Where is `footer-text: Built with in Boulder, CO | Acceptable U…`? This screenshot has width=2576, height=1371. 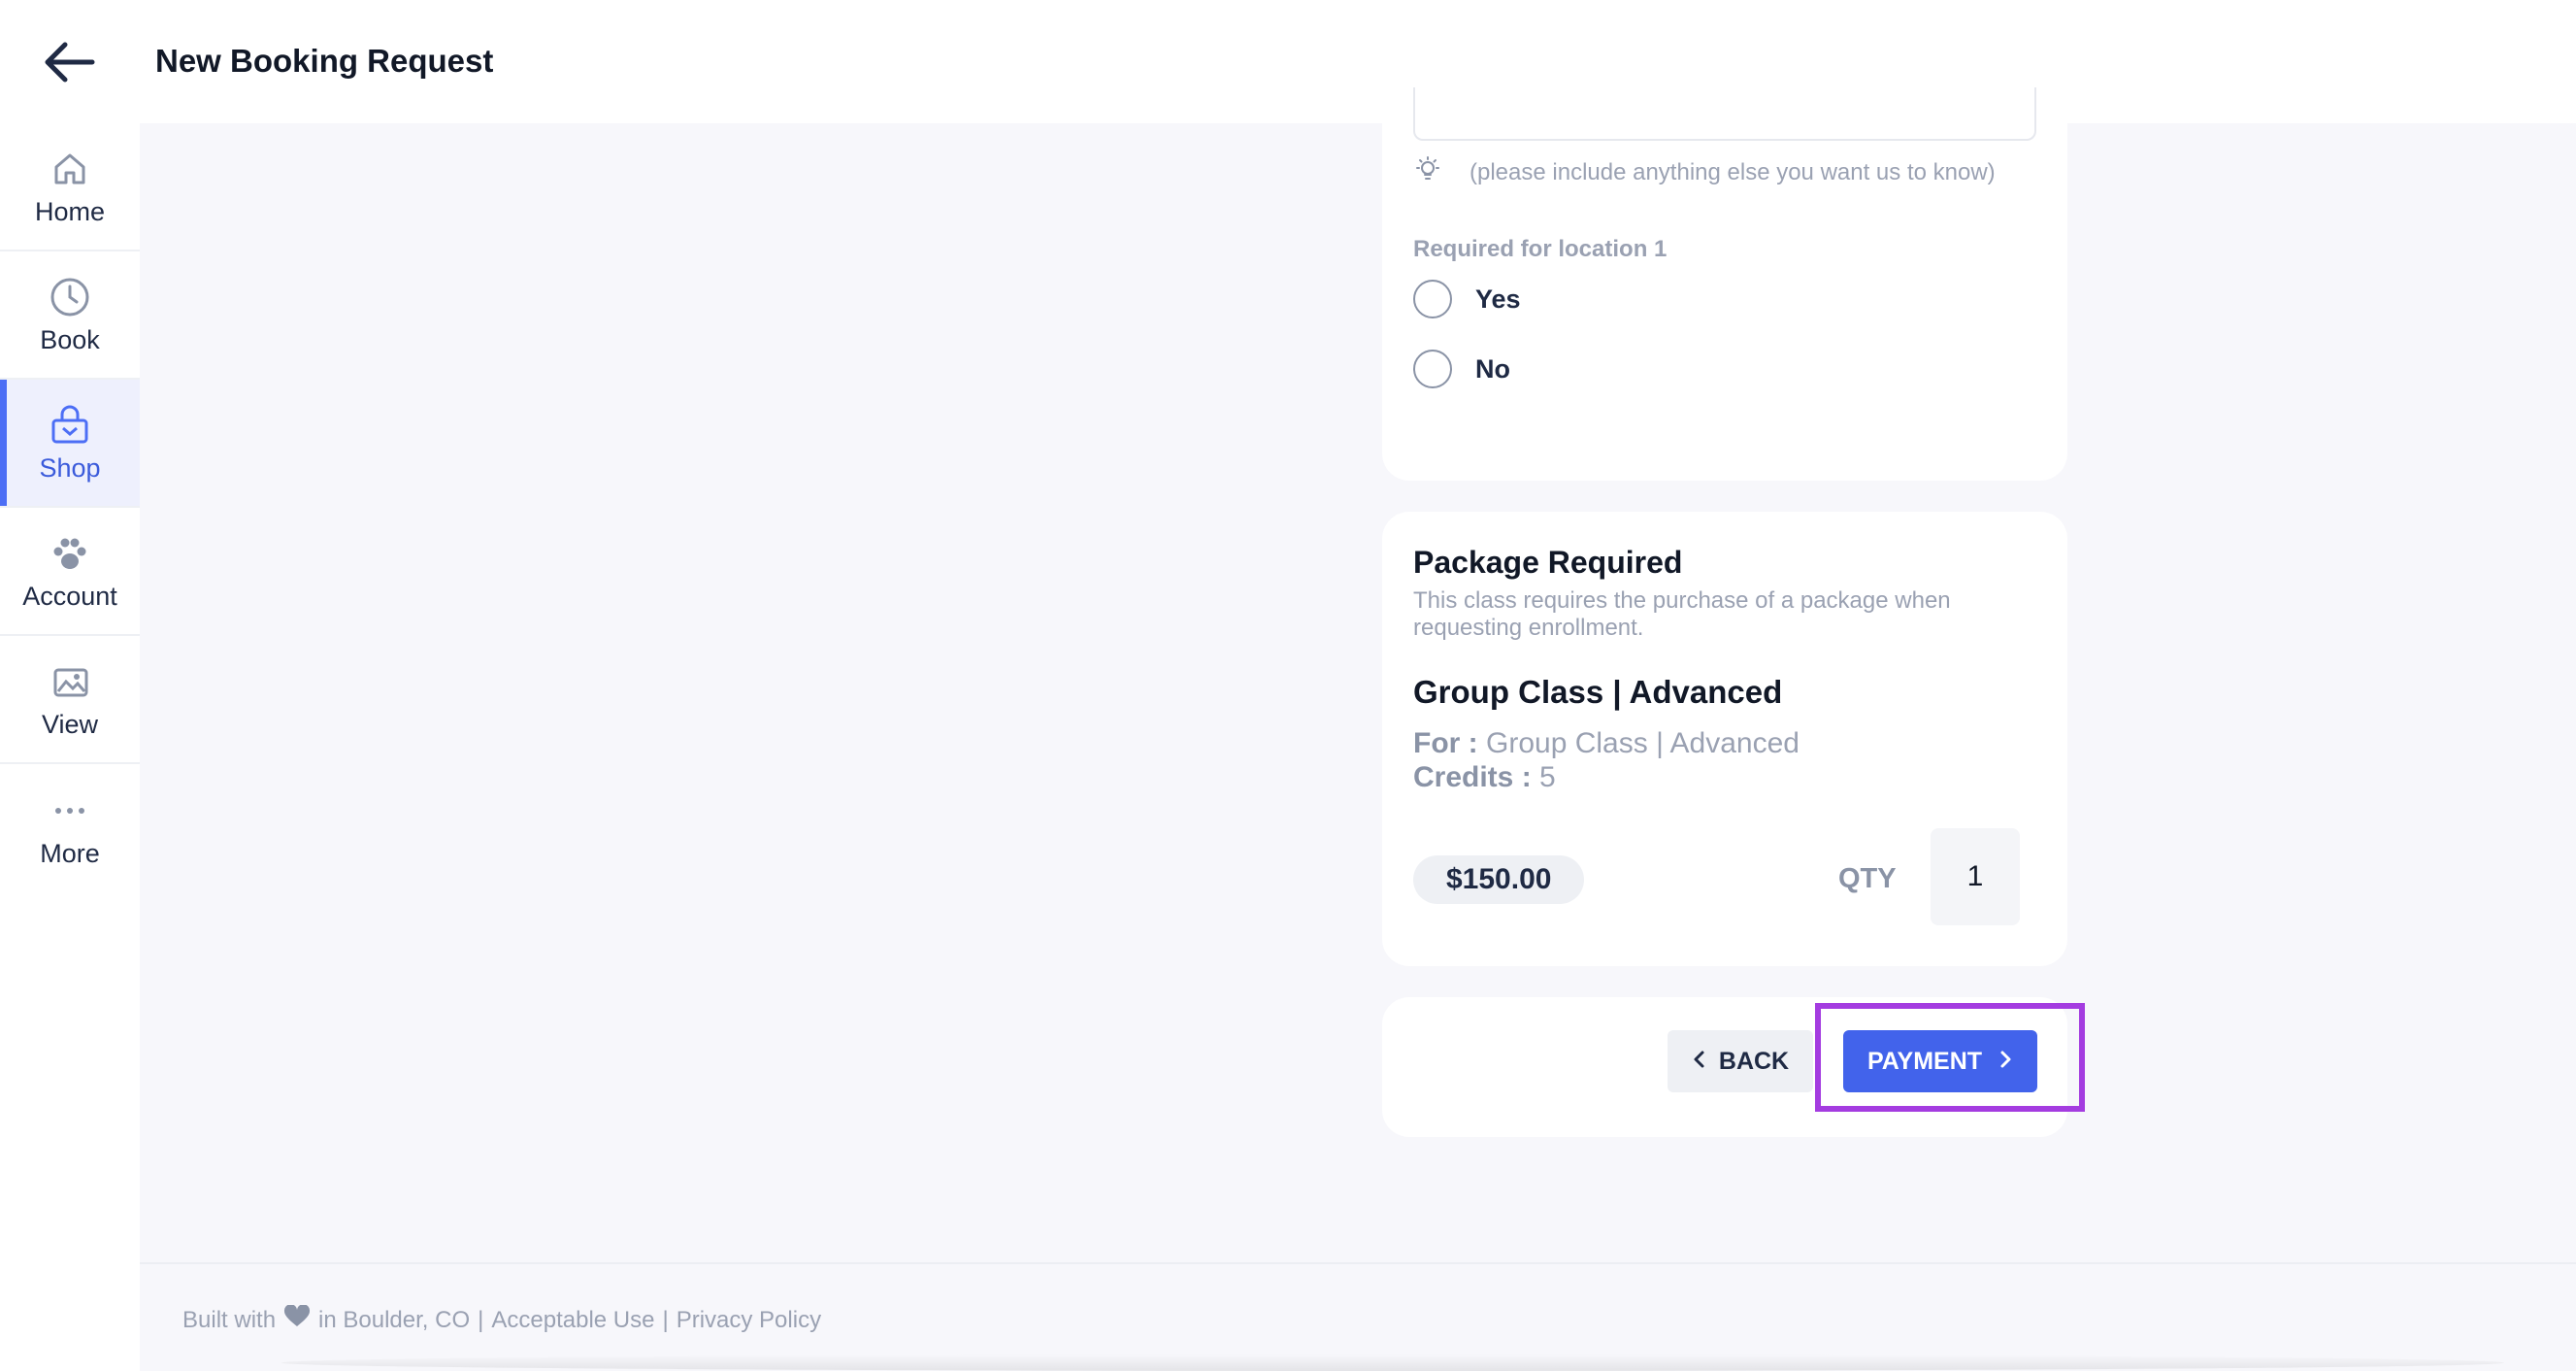
footer-text: Built with in Boulder, CO | Acceptable U… is located at coordinates (501, 1319).